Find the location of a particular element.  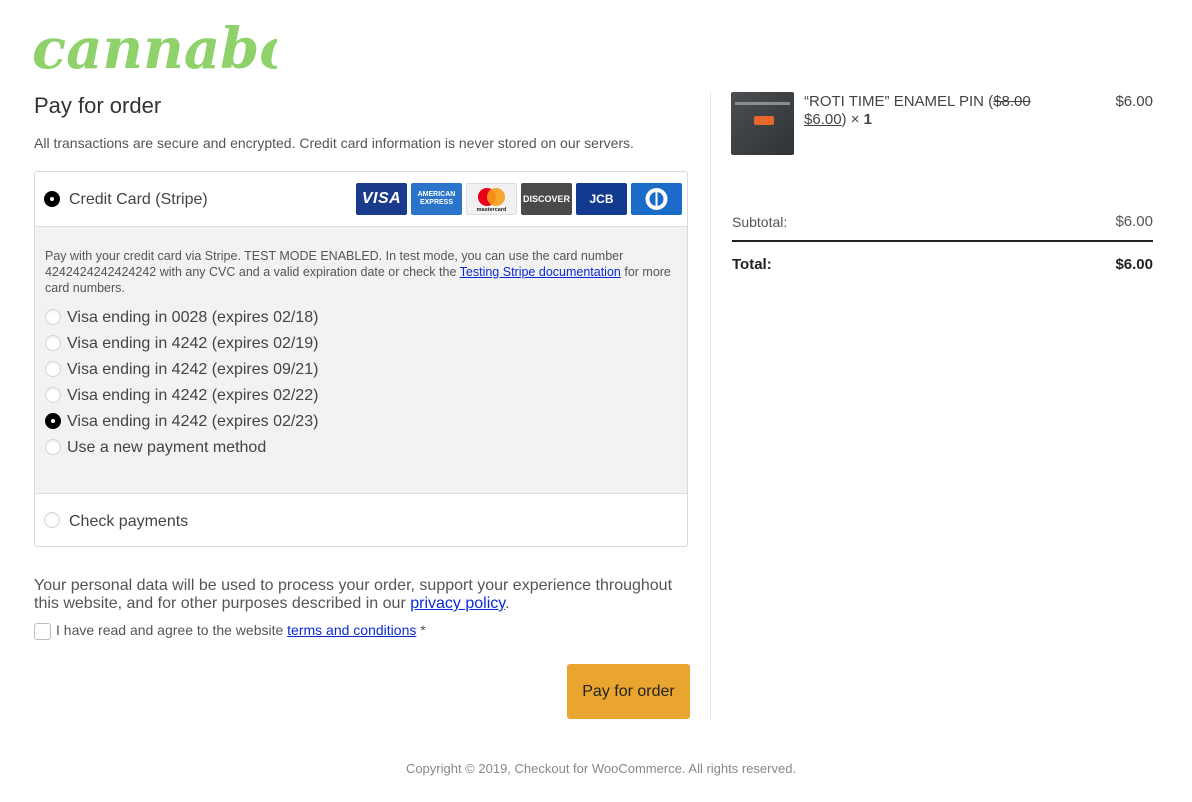

diners-icon: Diners is located at coordinates (656, 199).